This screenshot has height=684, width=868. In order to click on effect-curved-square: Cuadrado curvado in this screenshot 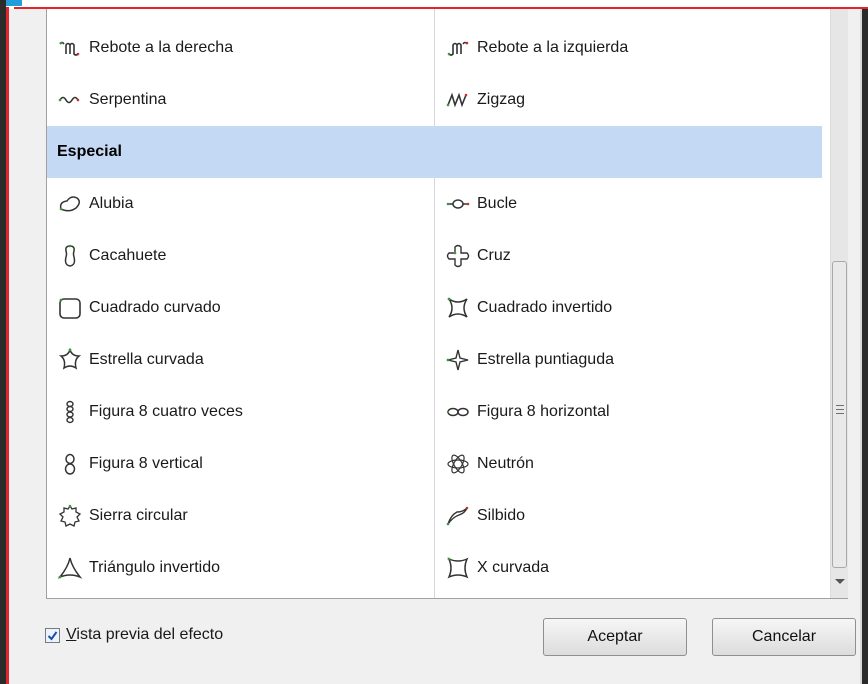, I will do `click(242, 308)`.